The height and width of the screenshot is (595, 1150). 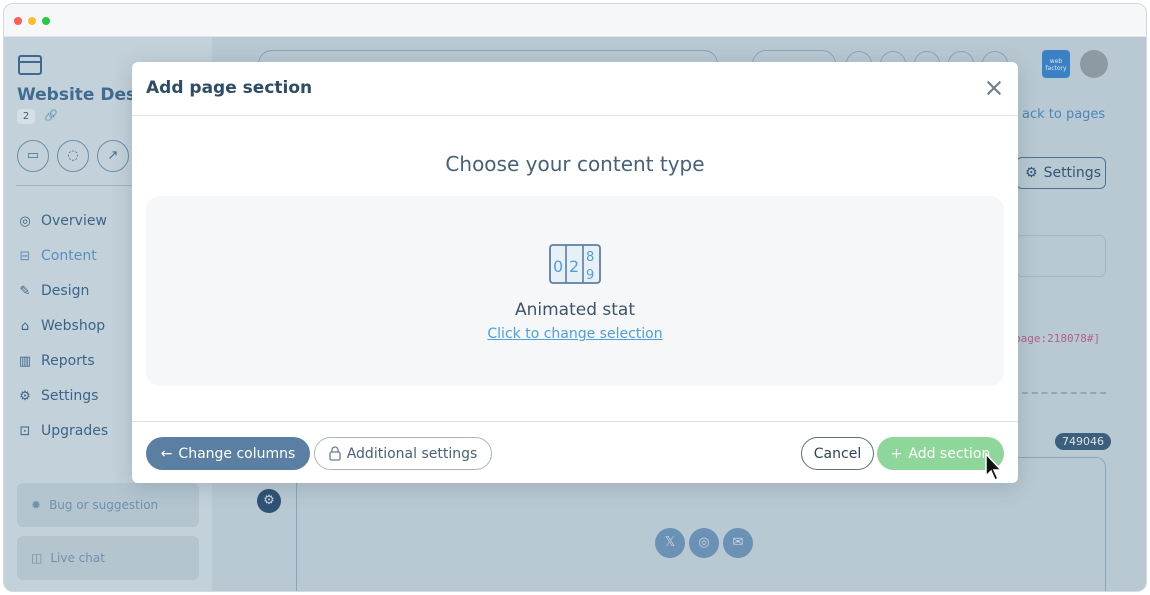 What do you see at coordinates (949, 453) in the screenshot?
I see `add-section-label: Add section` at bounding box center [949, 453].